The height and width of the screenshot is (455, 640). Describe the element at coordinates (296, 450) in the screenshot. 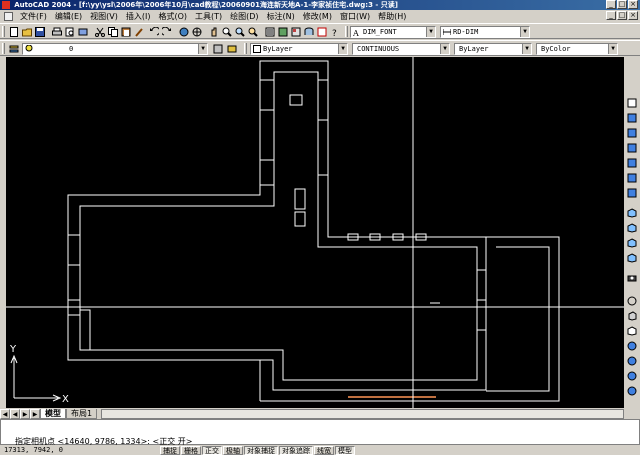

I see `otrack-toggle: 对象追踪` at that location.